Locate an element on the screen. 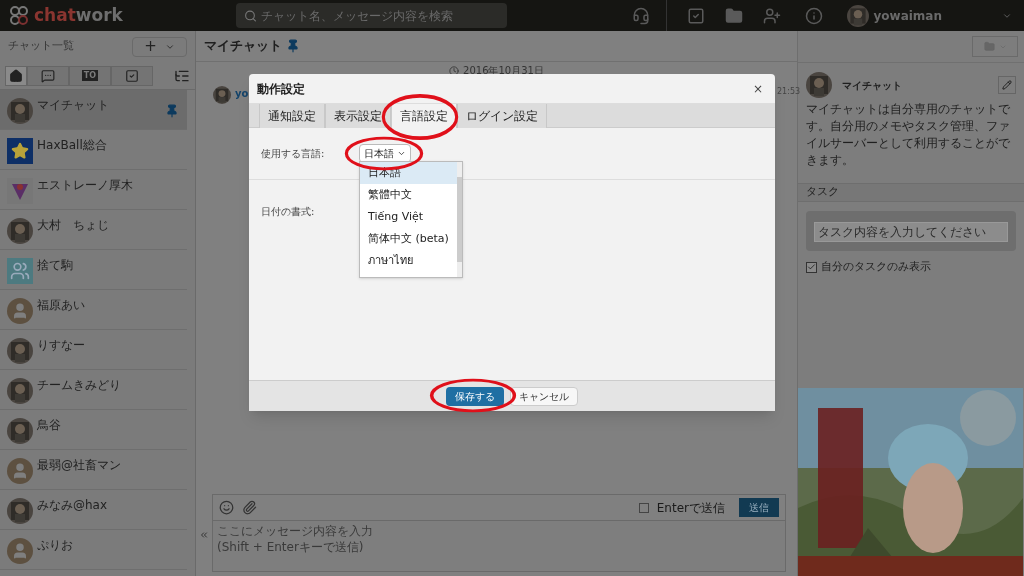  caret-icon is located at coordinates (401, 153).